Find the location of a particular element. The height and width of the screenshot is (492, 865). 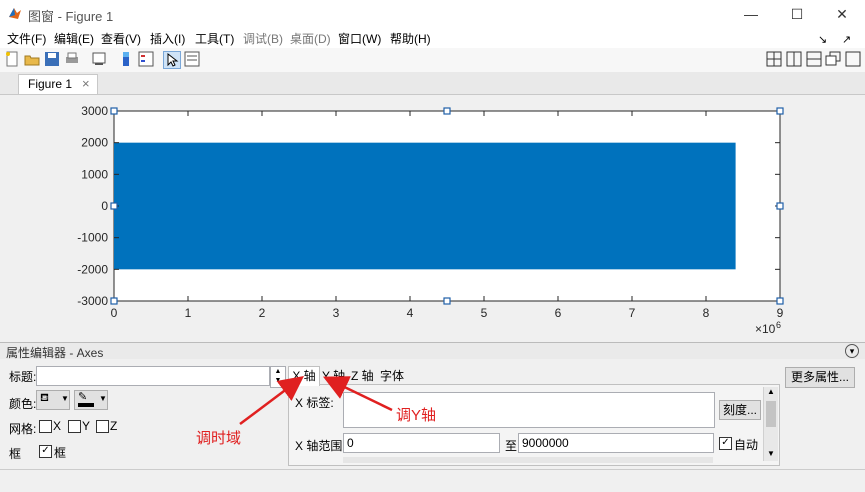

arrow-to-x-tab is located at coordinates (271, 400).